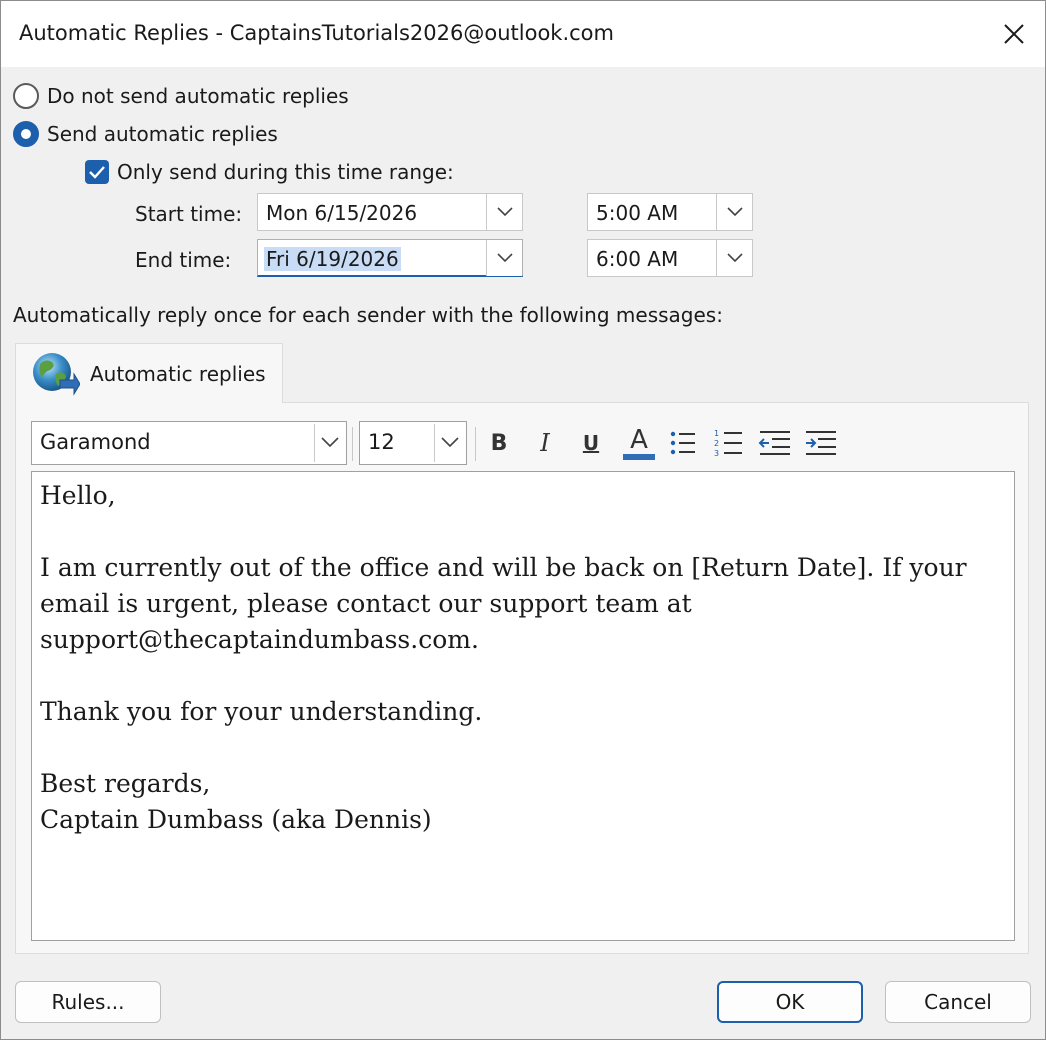 This screenshot has height=1040, width=1046. What do you see at coordinates (78, 495) in the screenshot?
I see `message-greeting: Hello,` at bounding box center [78, 495].